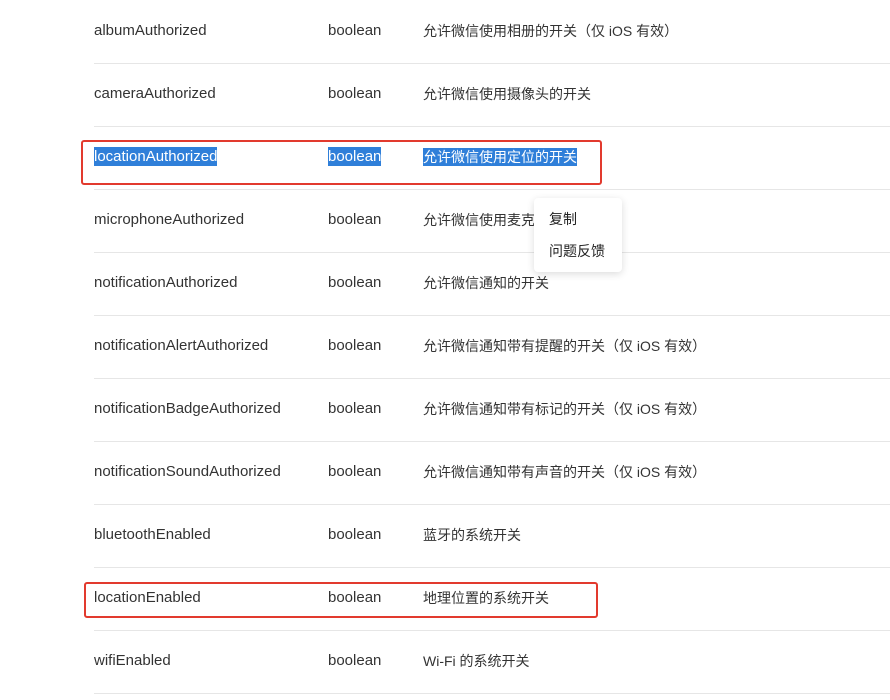 The width and height of the screenshot is (890, 700). I want to click on selected-text: 允许微信使用定位的开关, so click(500, 157).